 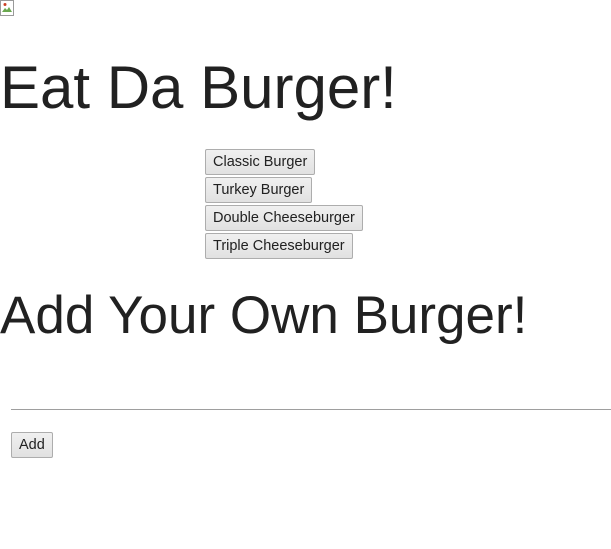 What do you see at coordinates (32, 445) in the screenshot?
I see `add-button: Add` at bounding box center [32, 445].